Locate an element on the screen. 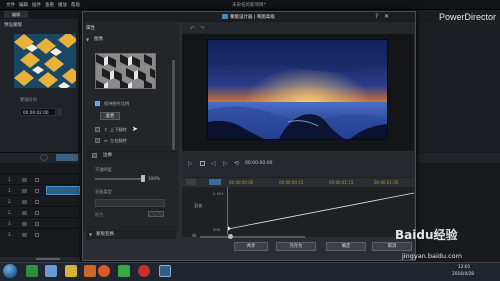 The height and width of the screenshot is (281, 500). zoom-out-icon: ⊖ is located at coordinates (194, 236).